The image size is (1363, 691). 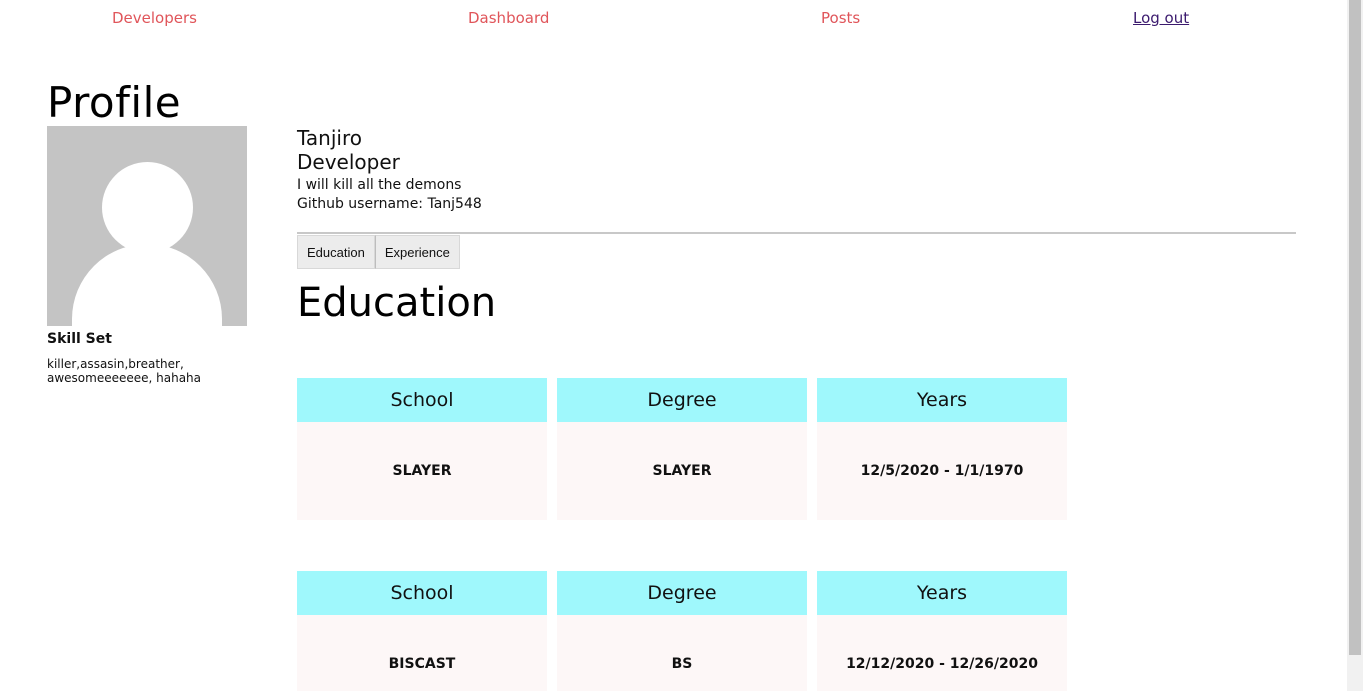 I want to click on profile-tabs: Education Experience, so click(x=378, y=252).